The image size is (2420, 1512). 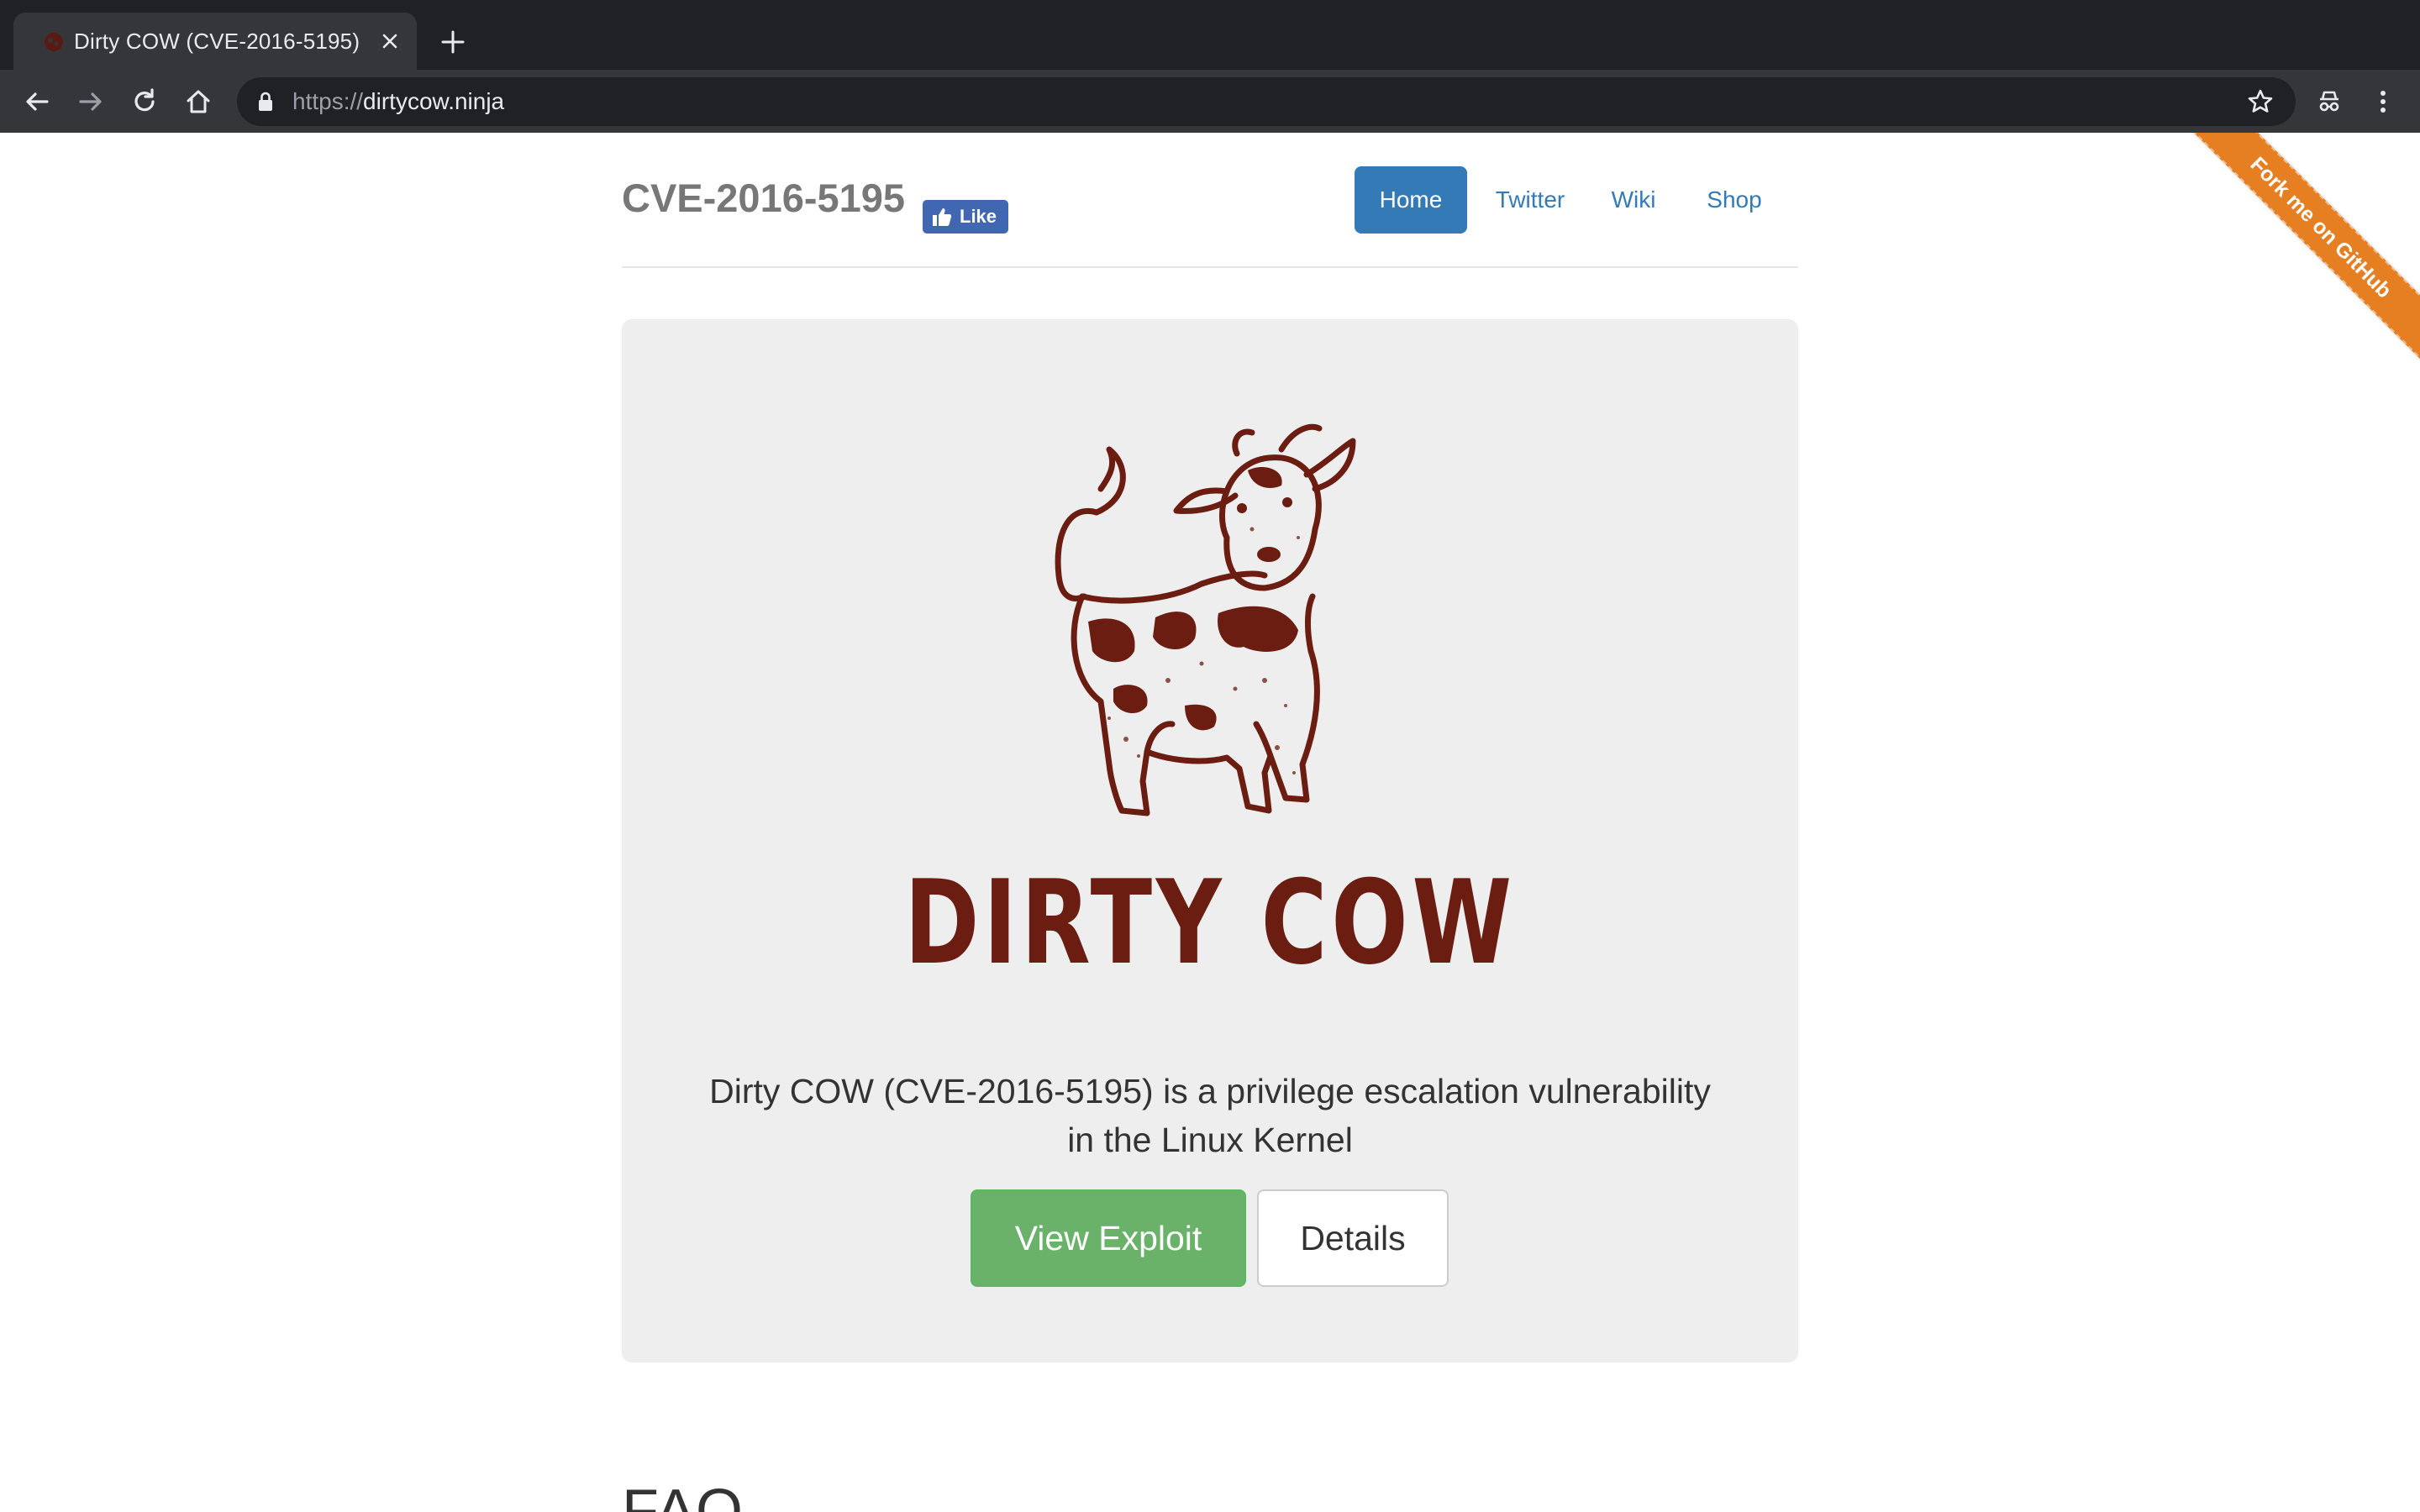 What do you see at coordinates (398, 101) in the screenshot?
I see `url-text: https://dirtycow.ninja` at bounding box center [398, 101].